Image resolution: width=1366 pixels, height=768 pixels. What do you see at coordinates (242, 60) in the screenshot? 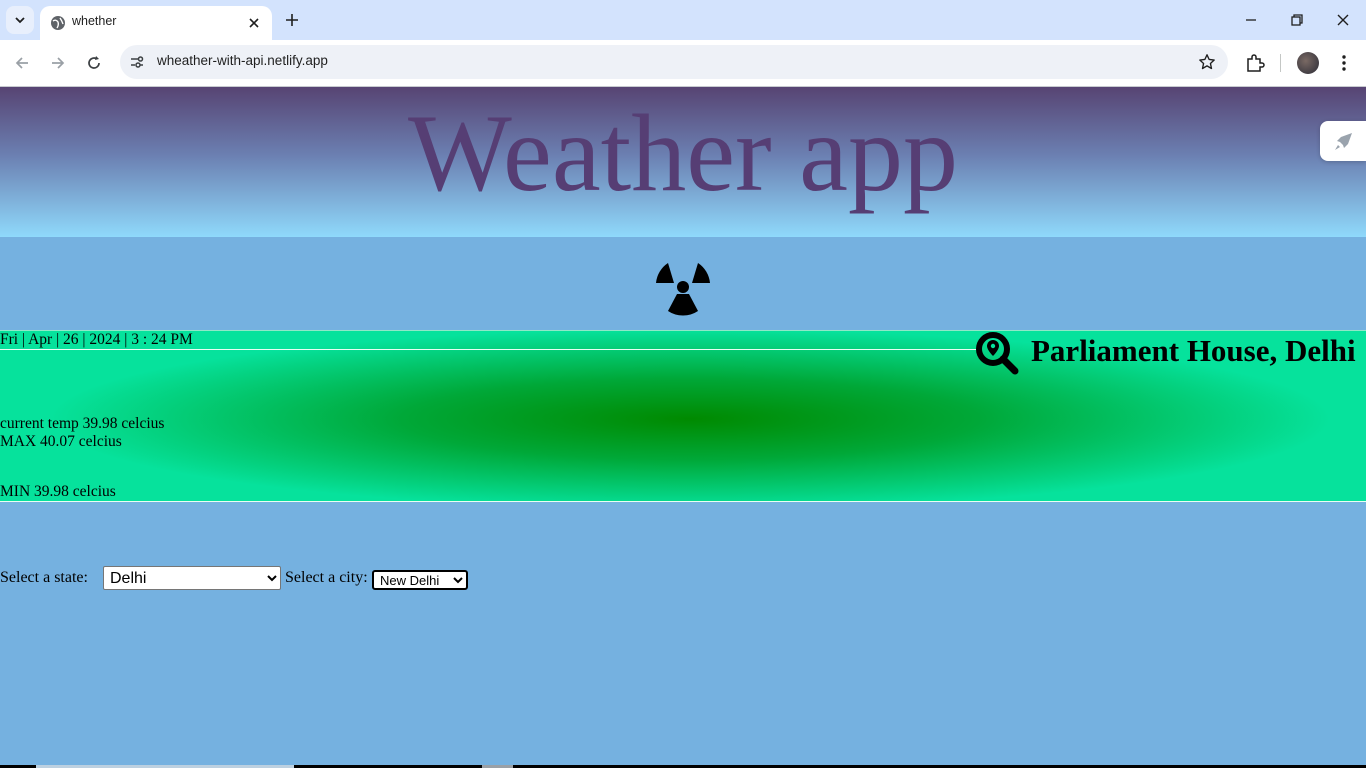
I see `url-text: wheather-with-api.netlify.app` at bounding box center [242, 60].